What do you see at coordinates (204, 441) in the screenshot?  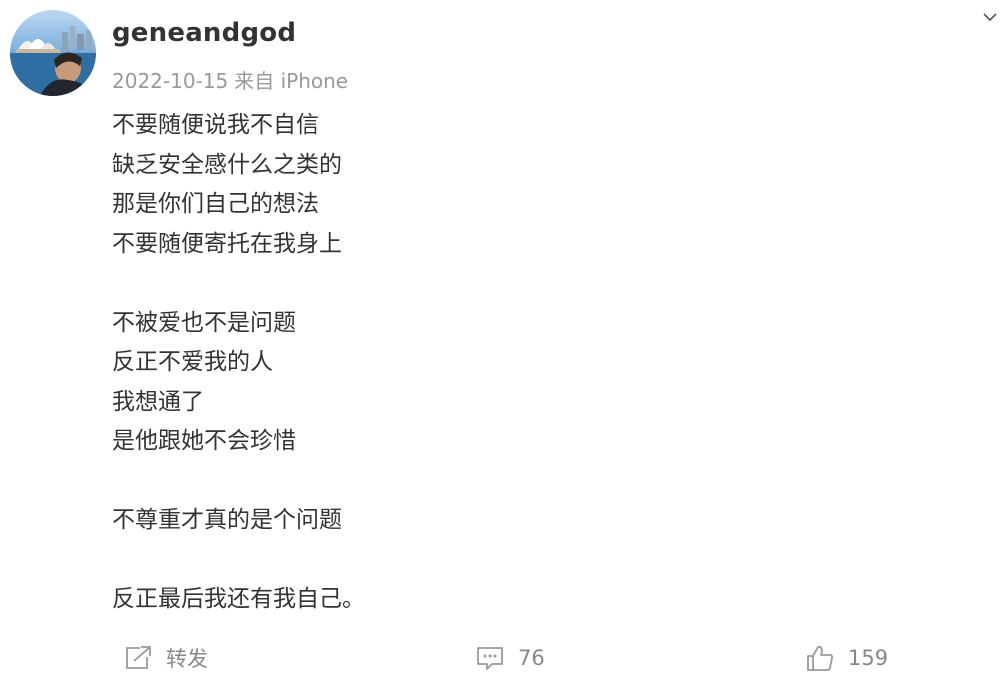 I see `post-line: 是他跟她不会珍惜` at bounding box center [204, 441].